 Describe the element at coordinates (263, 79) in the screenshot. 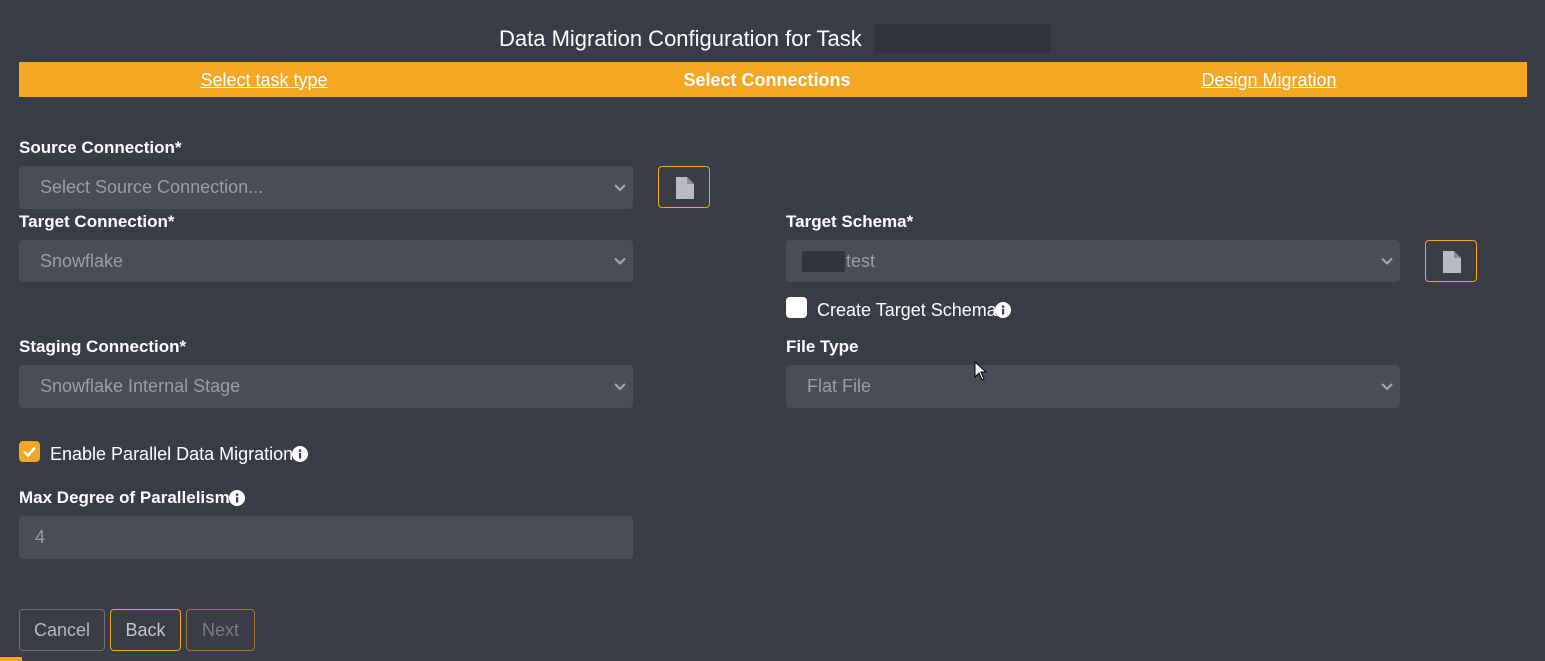

I see `step-select-task-type: Select task type` at that location.